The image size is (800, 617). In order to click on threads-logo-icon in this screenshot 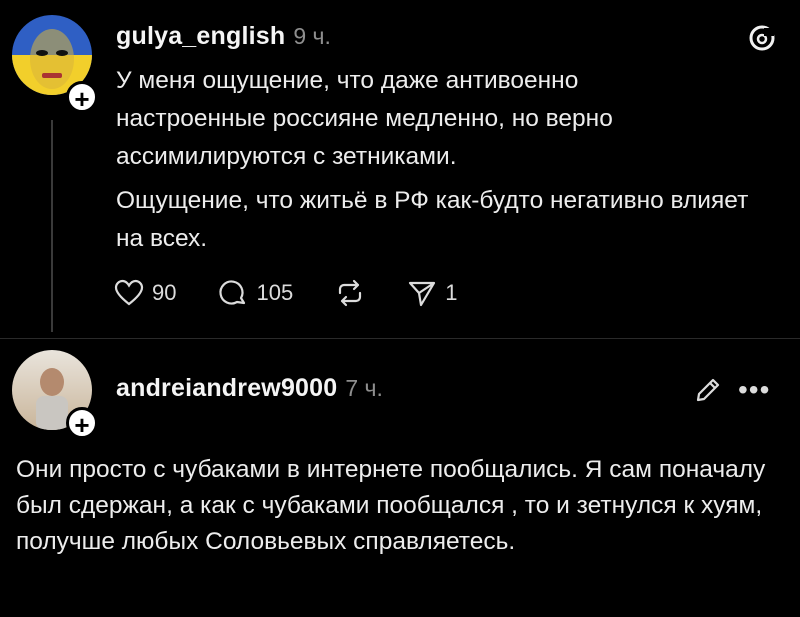, I will do `click(762, 40)`.